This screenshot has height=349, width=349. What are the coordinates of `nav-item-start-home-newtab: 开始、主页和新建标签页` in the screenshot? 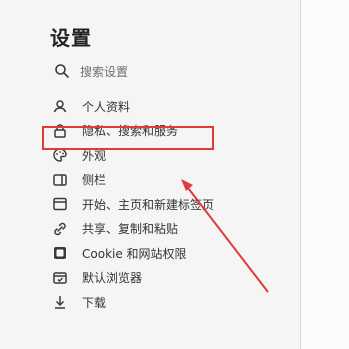 It's located at (172, 204).